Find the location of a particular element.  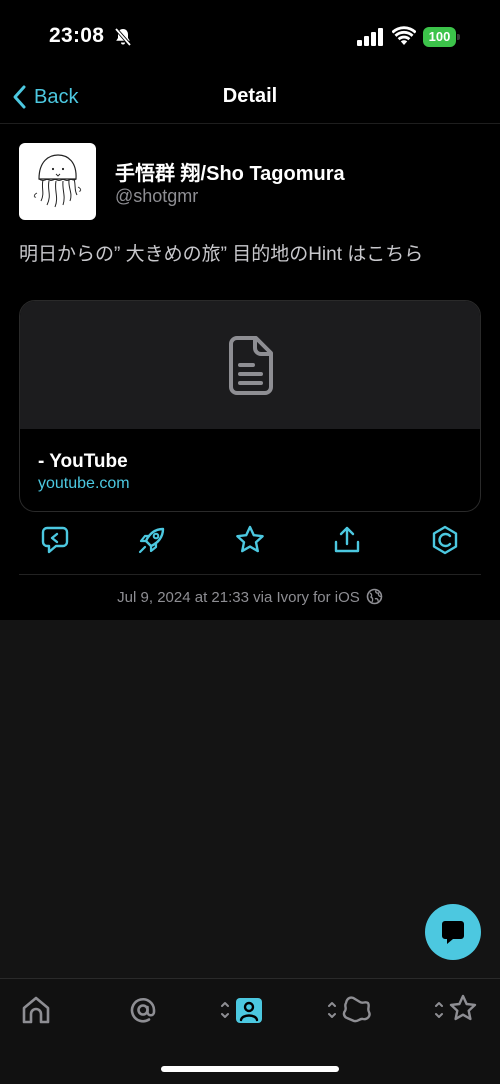

jellyfish-avatar-icon is located at coordinates (57, 181).